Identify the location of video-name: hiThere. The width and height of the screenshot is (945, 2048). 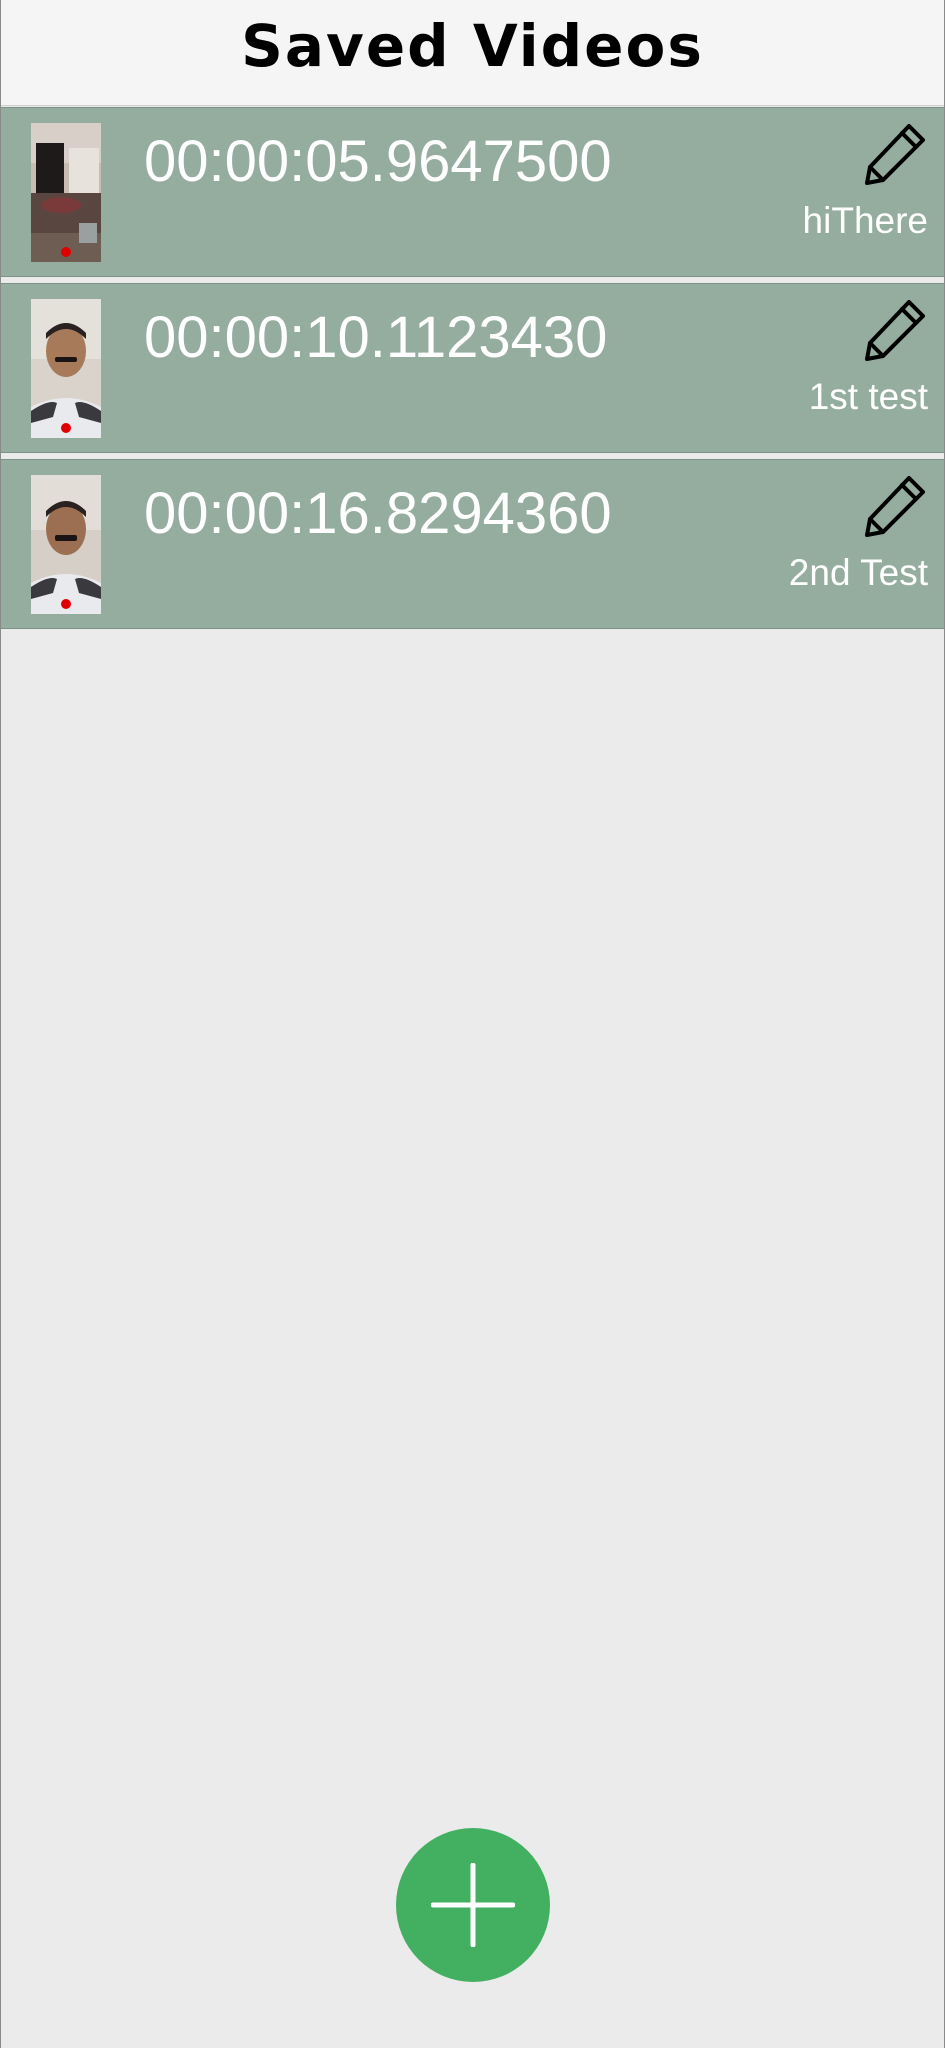
(865, 220).